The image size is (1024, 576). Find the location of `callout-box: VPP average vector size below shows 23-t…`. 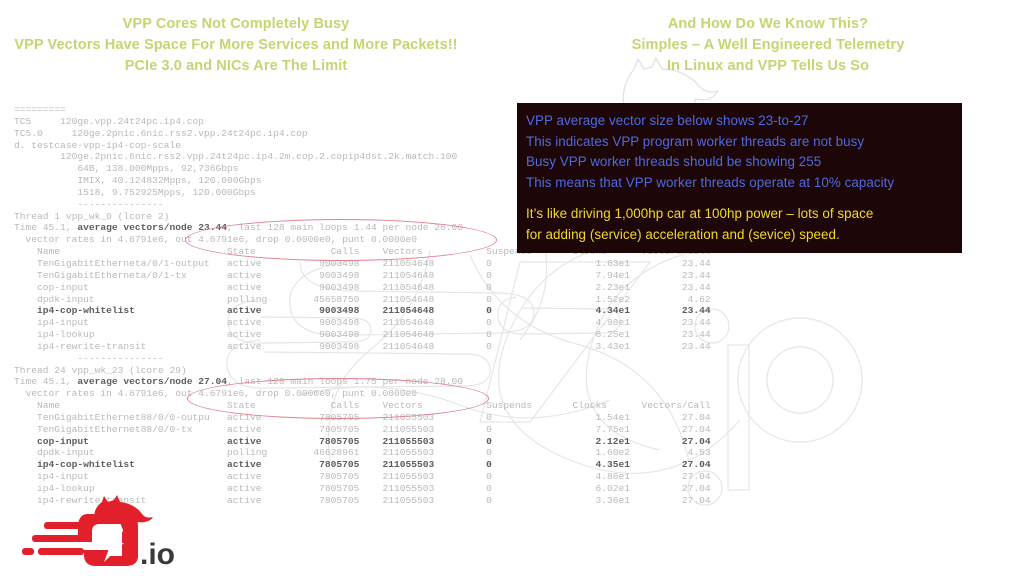

callout-box: VPP average vector size below shows 23-t… is located at coordinates (739, 178).